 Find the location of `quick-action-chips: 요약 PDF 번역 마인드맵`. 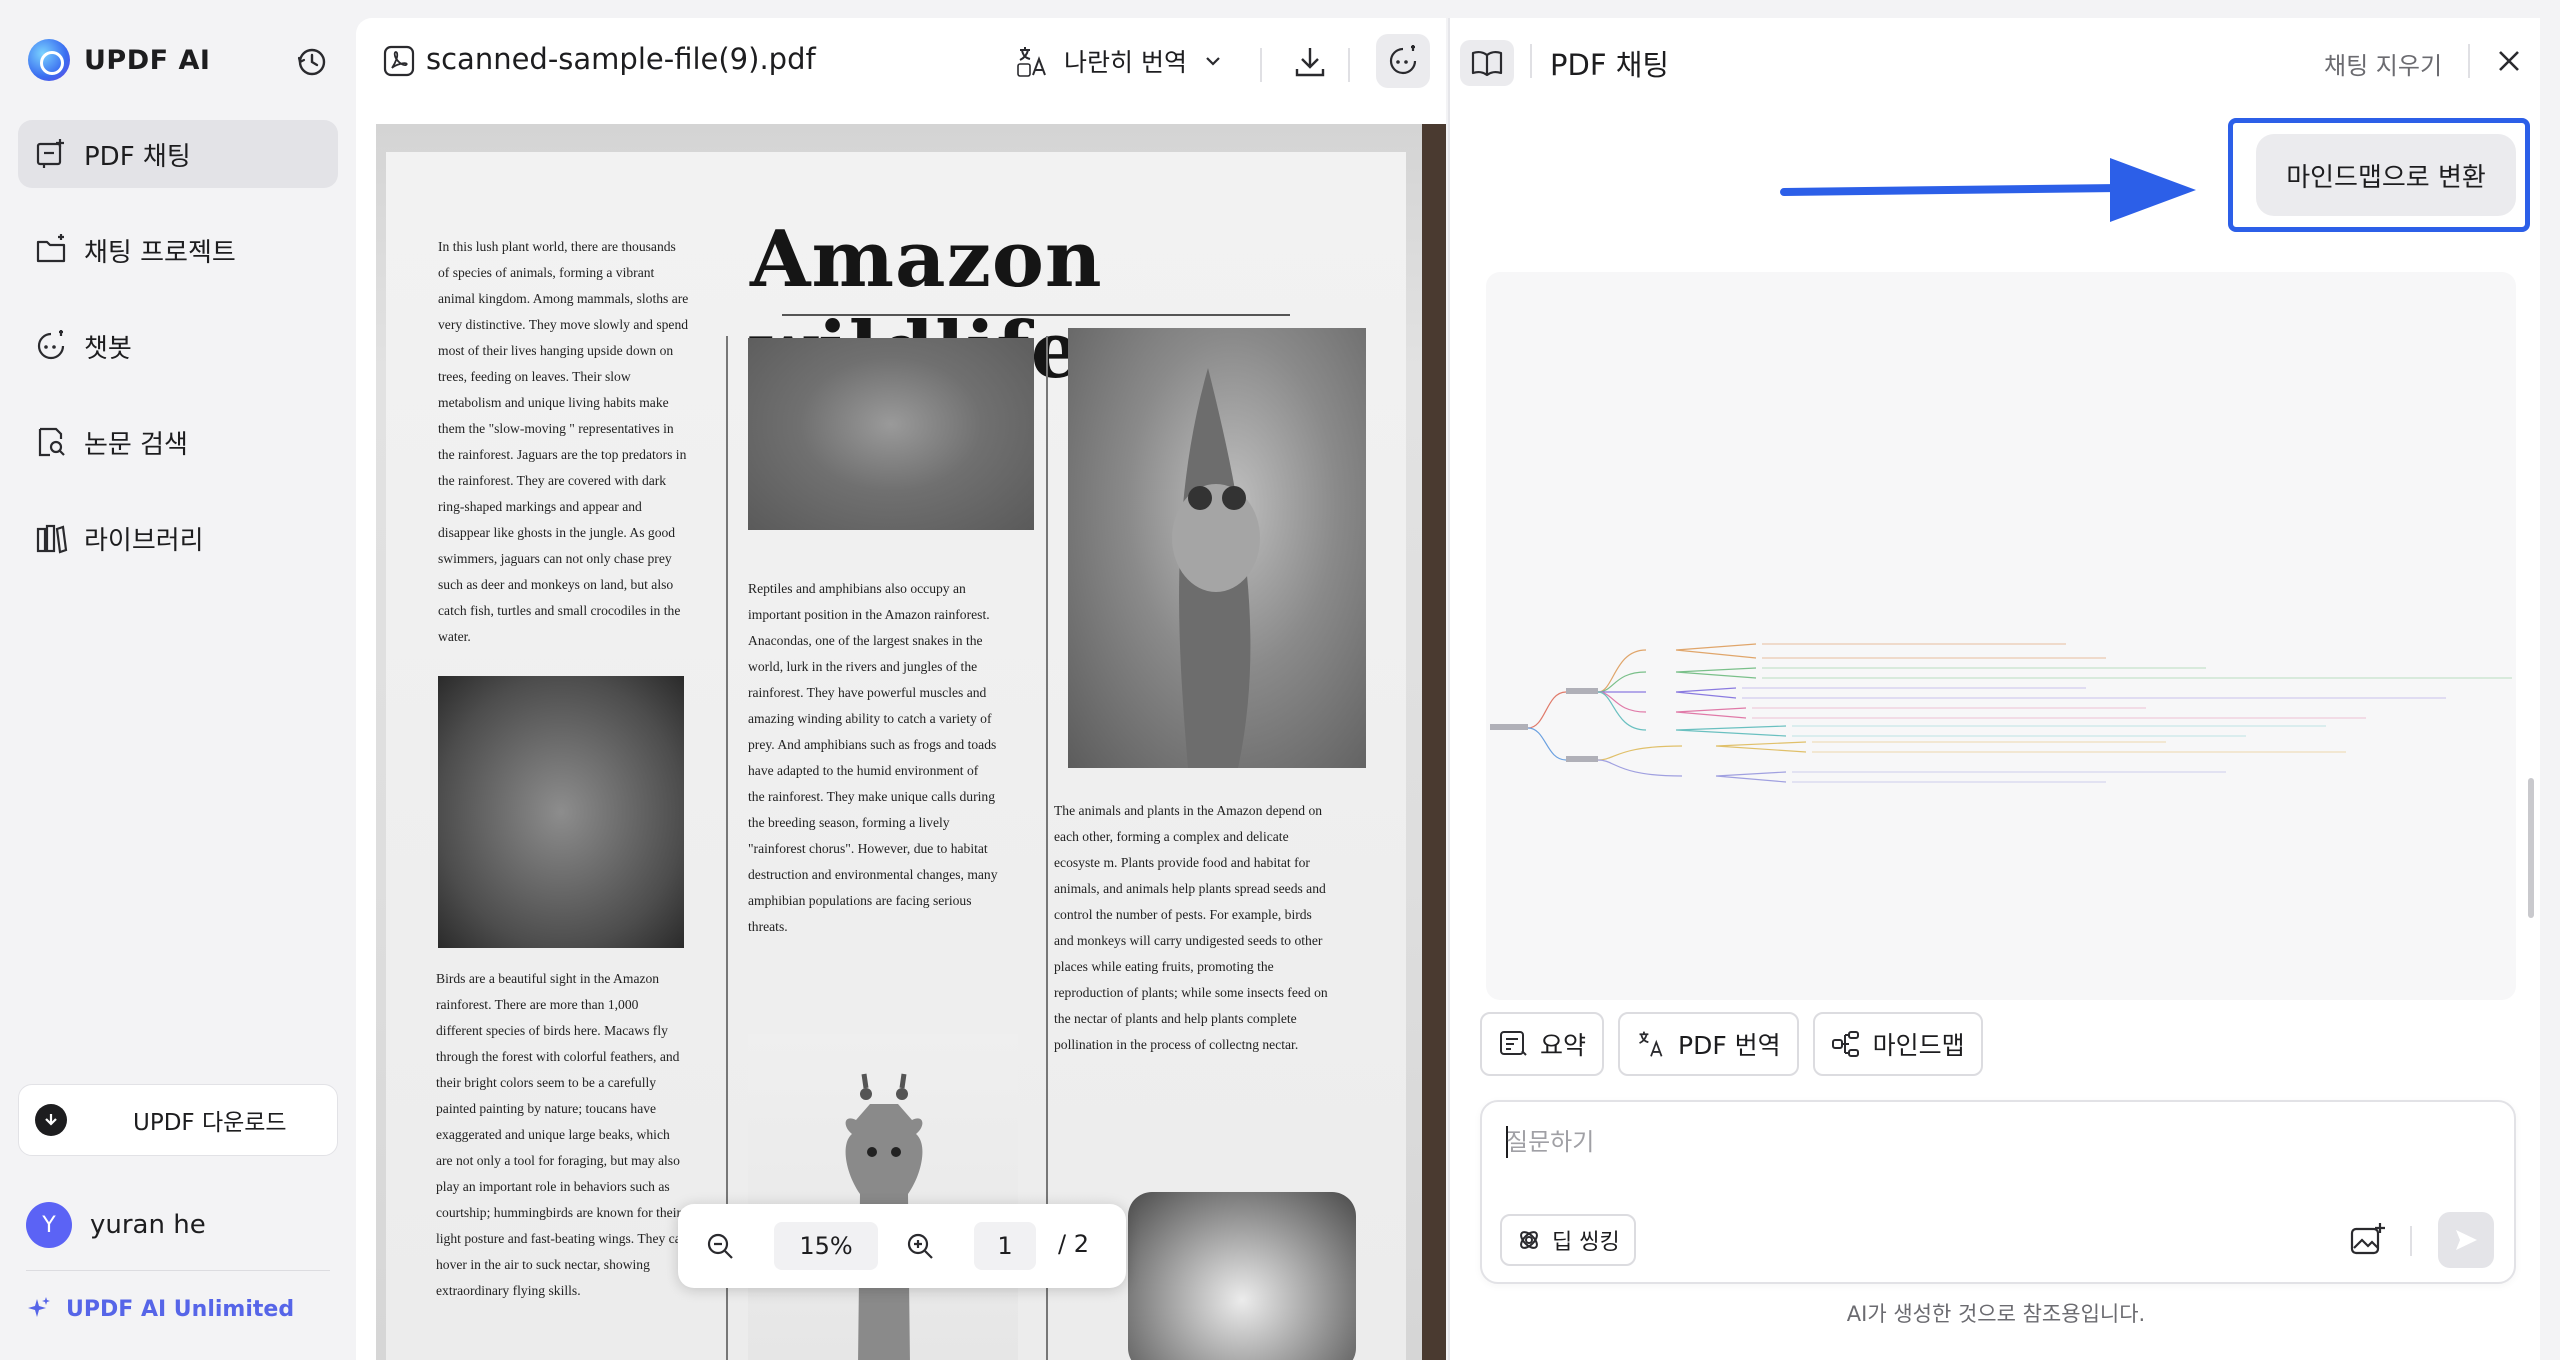

quick-action-chips: 요약 PDF 번역 마인드맵 is located at coordinates (1738, 1044).